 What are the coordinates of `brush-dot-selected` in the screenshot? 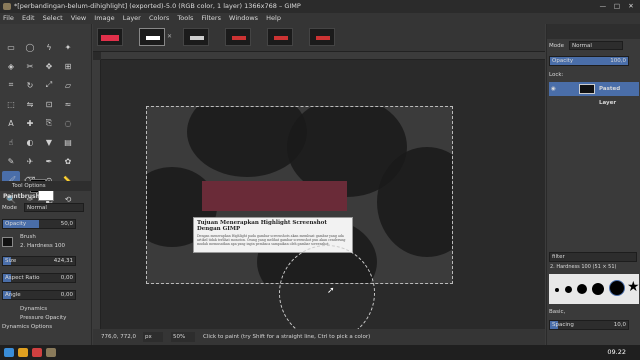 It's located at (617, 288).